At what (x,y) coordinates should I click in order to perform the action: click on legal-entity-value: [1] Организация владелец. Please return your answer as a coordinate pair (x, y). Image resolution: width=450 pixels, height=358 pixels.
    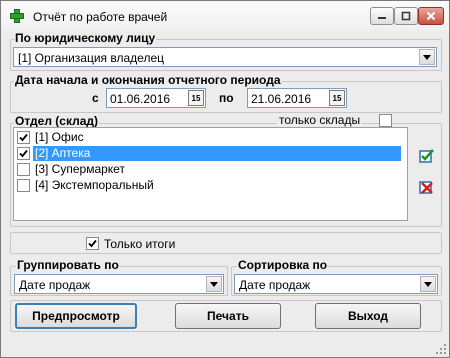
    Looking at the image, I should click on (91, 58).